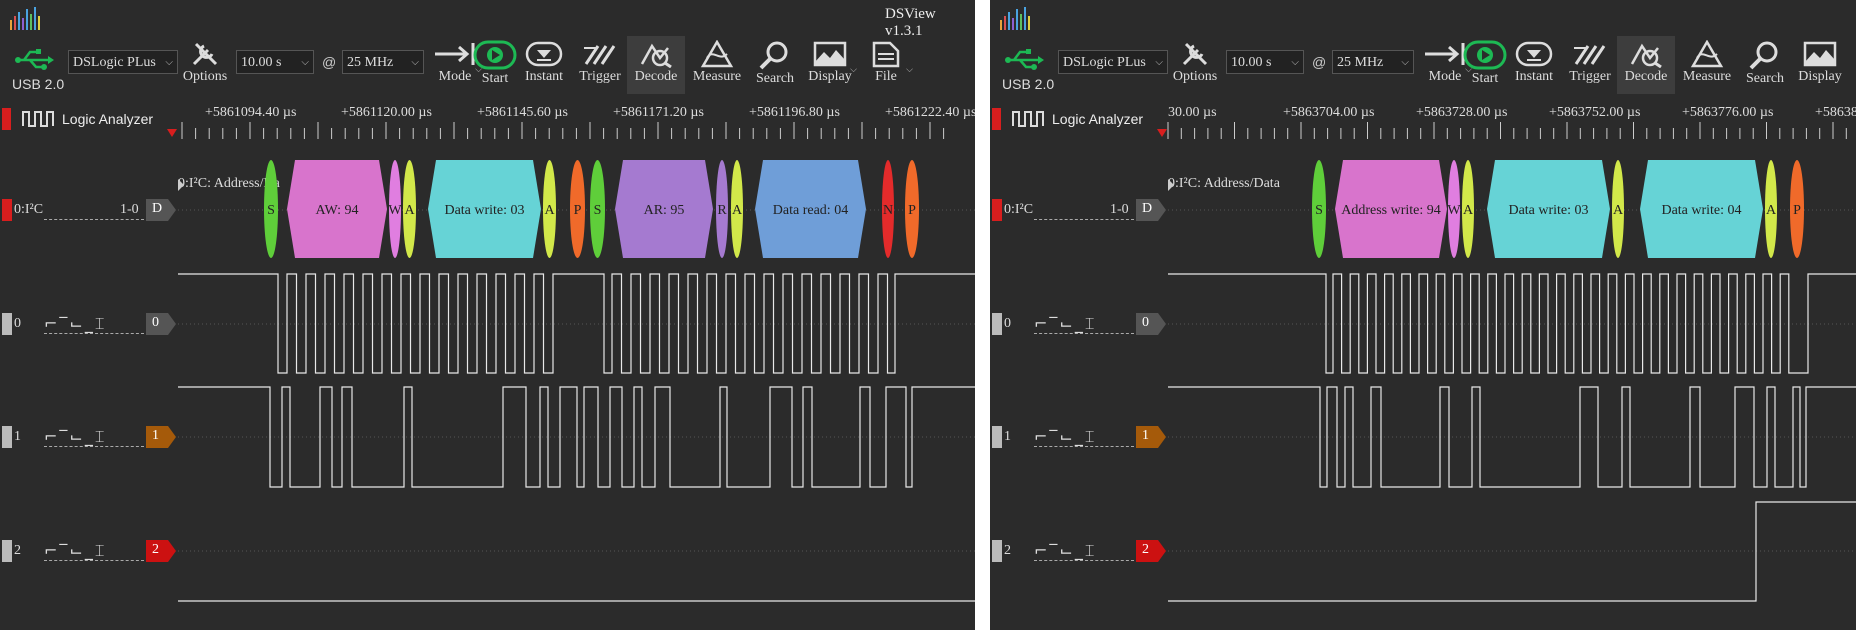  Describe the element at coordinates (336, 210) in the screenshot. I see `annotation-address-write-label: AW: 94` at that location.